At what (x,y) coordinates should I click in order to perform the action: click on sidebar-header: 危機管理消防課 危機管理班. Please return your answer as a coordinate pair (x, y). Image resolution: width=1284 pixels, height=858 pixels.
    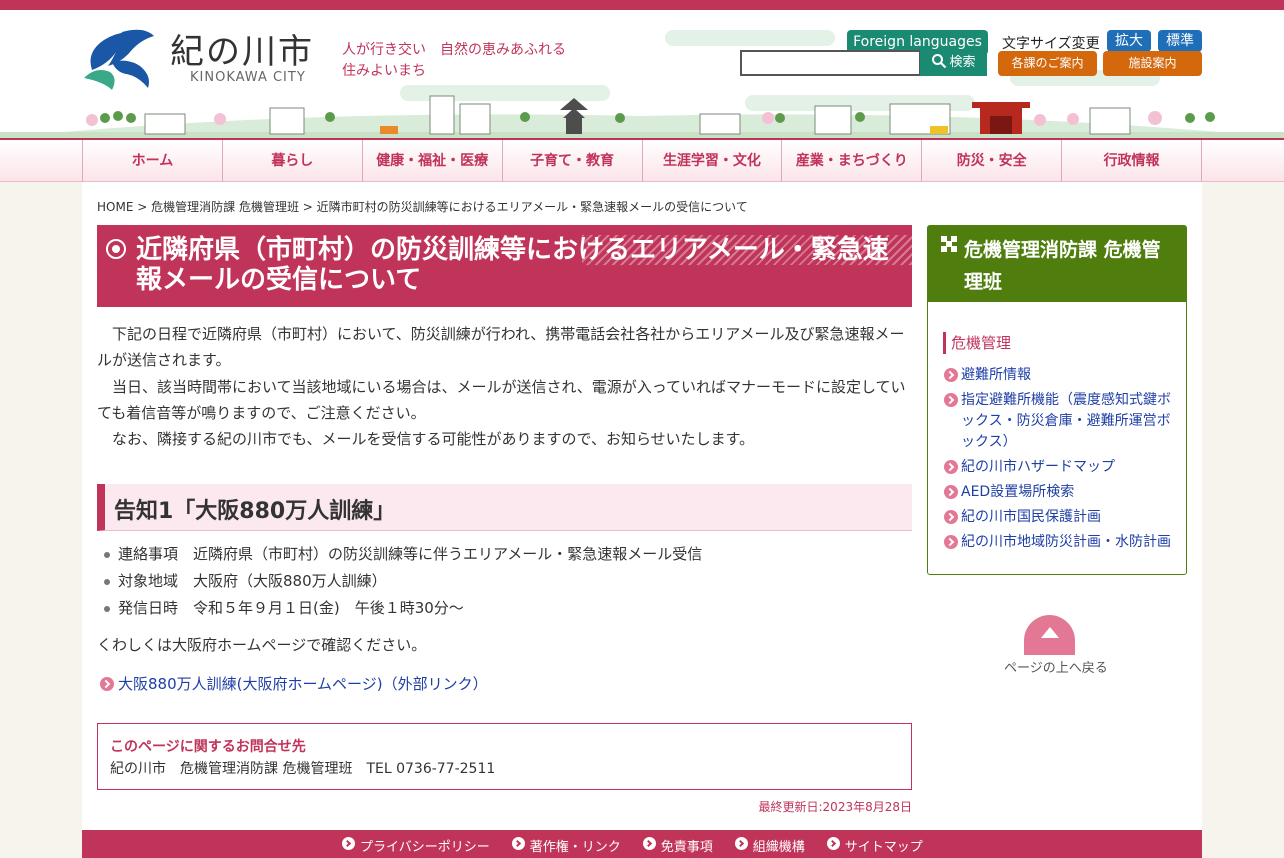
    Looking at the image, I should click on (1057, 264).